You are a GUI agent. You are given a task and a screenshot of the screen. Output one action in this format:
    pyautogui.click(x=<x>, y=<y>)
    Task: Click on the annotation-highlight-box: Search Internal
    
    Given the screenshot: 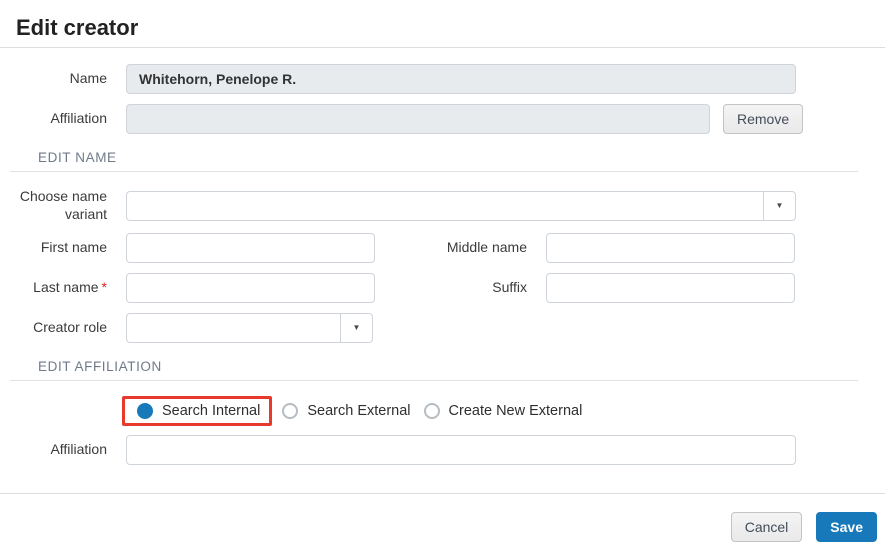 What is the action you would take?
    pyautogui.click(x=197, y=411)
    